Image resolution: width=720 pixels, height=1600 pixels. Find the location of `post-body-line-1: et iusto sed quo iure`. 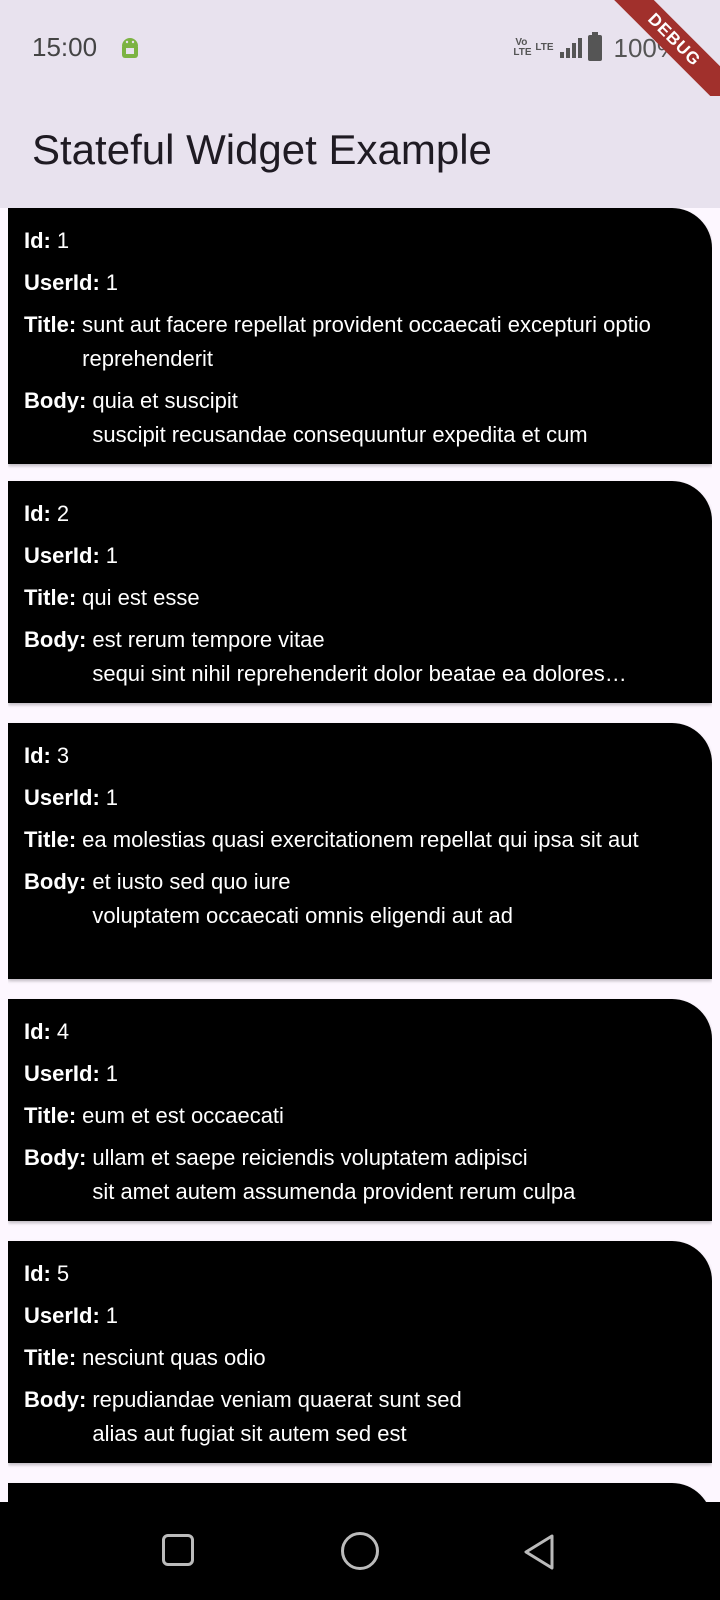

post-body-line-1: et iusto sed quo iure is located at coordinates (191, 881).